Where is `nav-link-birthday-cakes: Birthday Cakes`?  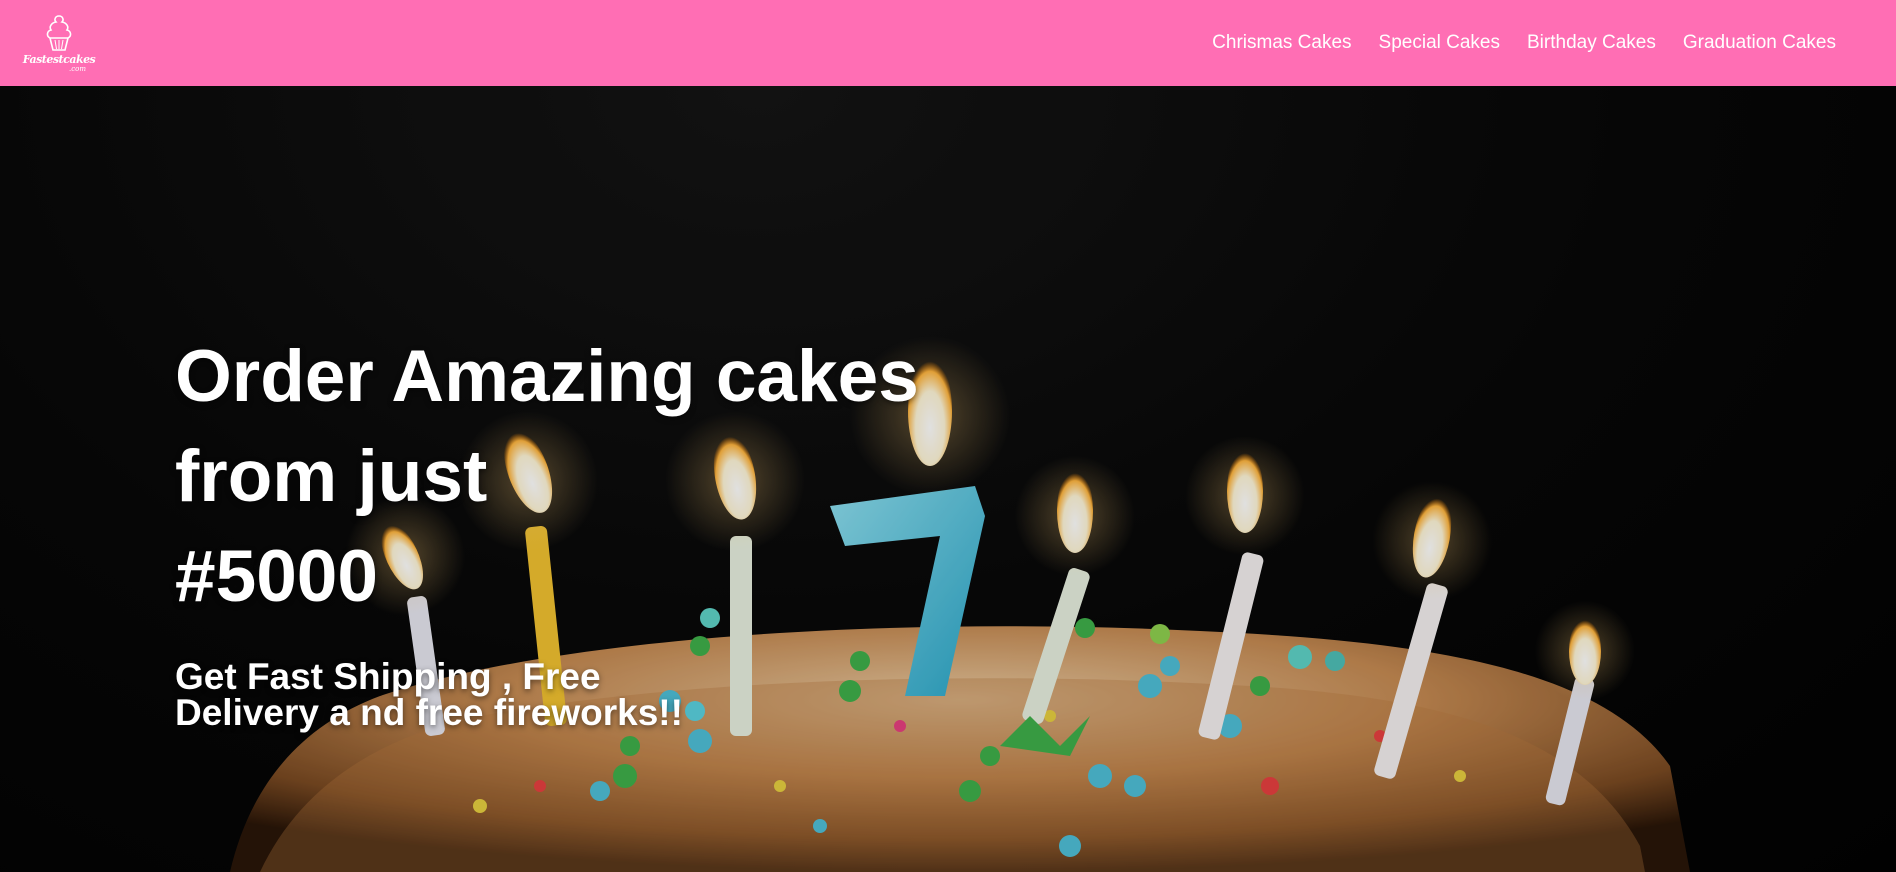 nav-link-birthday-cakes: Birthday Cakes is located at coordinates (1591, 43).